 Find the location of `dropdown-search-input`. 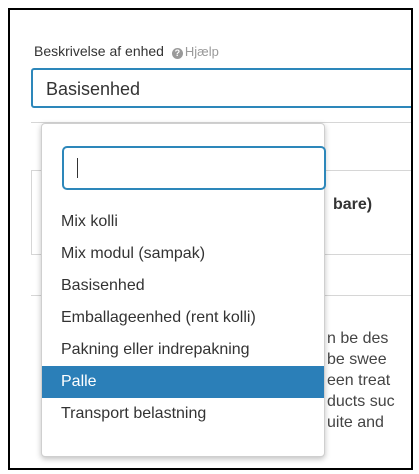

dropdown-search-input is located at coordinates (193, 167).